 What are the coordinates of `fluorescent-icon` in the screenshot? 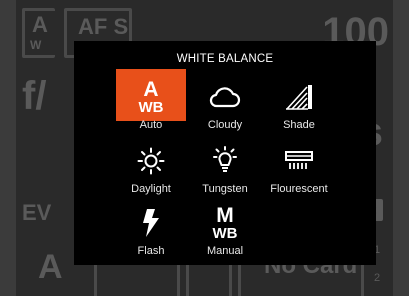 It's located at (299, 161).